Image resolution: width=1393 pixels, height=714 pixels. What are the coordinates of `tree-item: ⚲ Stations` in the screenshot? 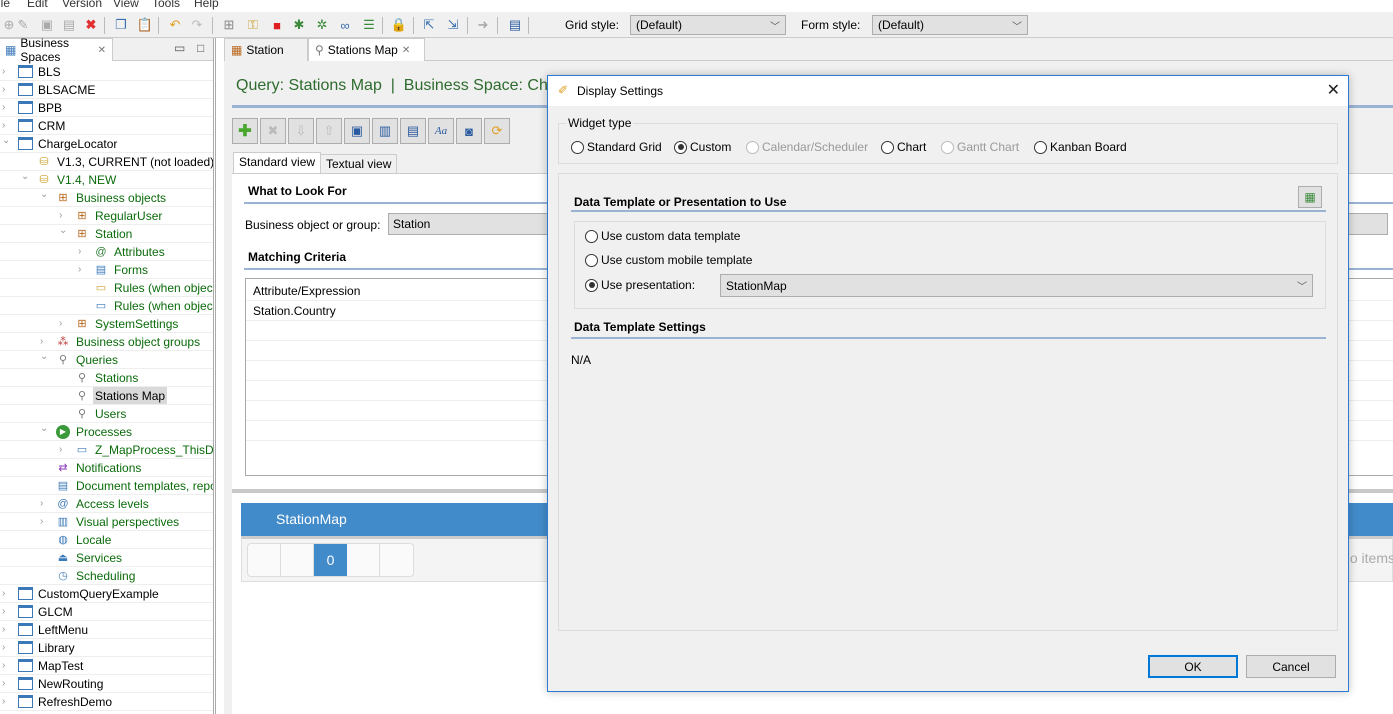 It's located at (106, 378).